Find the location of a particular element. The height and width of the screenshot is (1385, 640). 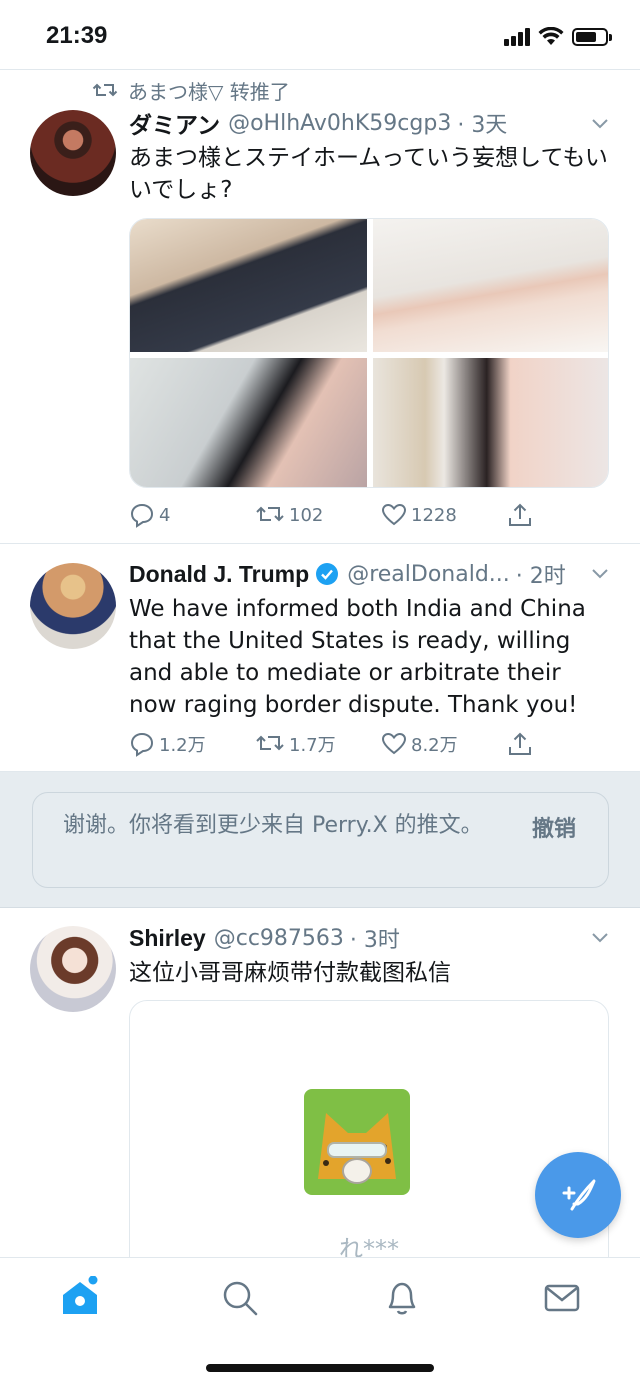

status-time: 21:39 is located at coordinates (77, 35).